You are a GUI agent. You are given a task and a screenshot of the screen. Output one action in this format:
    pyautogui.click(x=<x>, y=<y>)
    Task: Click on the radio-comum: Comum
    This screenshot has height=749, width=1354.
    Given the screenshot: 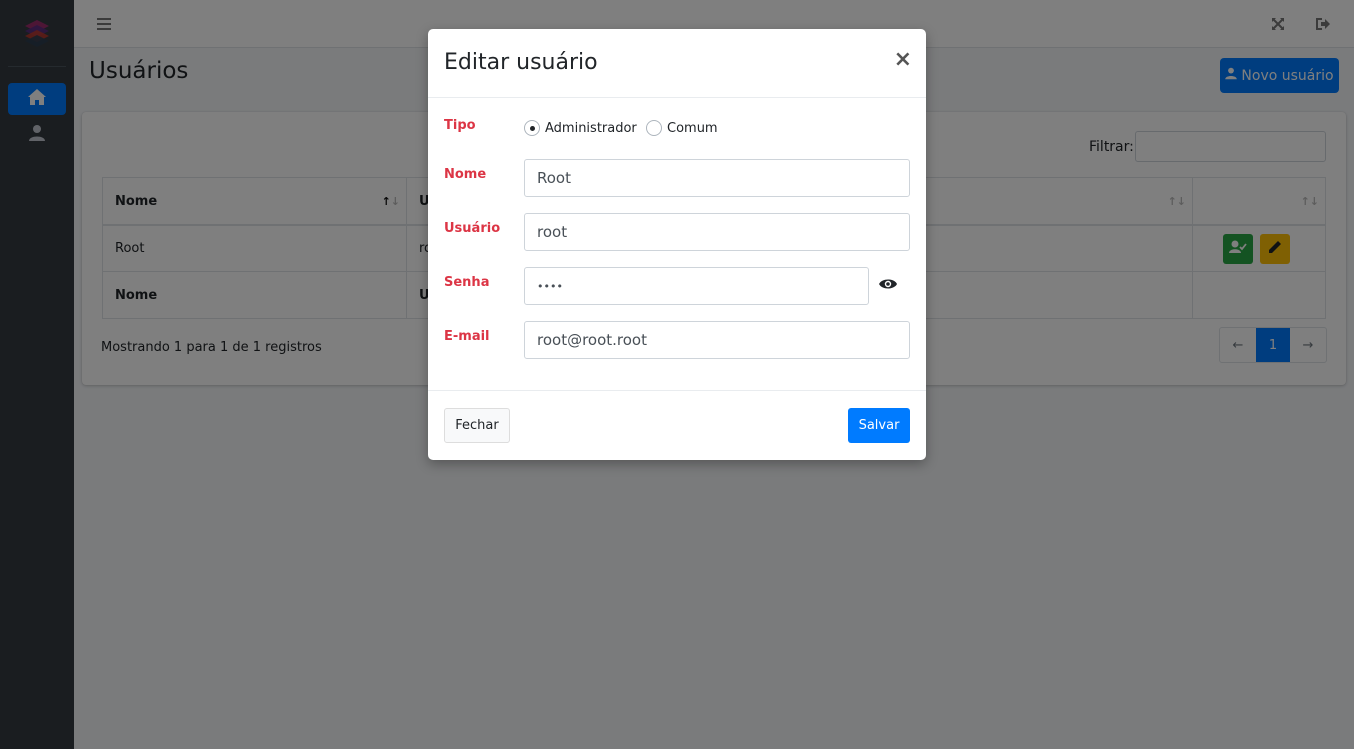 What is the action you would take?
    pyautogui.click(x=682, y=128)
    